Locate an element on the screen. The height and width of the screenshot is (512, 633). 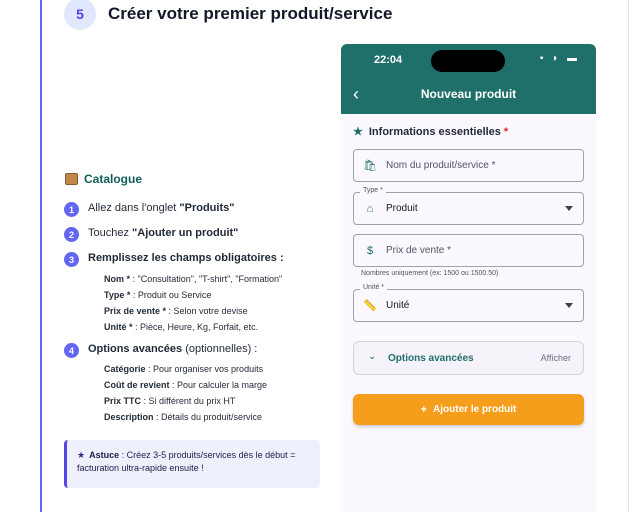
instruction-step-1: 1 Allez dans l'onglet "Produits" is located at coordinates (149, 209).